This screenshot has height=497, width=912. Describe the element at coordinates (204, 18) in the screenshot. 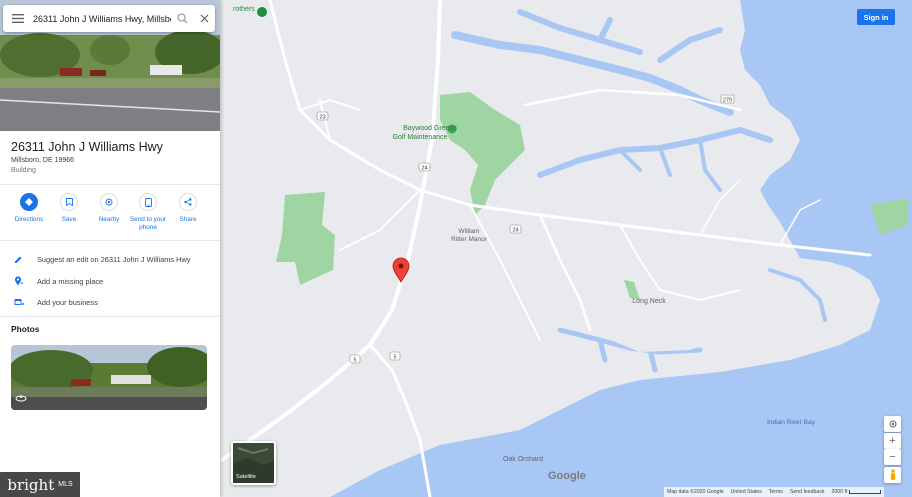

I see `close-icon` at that location.